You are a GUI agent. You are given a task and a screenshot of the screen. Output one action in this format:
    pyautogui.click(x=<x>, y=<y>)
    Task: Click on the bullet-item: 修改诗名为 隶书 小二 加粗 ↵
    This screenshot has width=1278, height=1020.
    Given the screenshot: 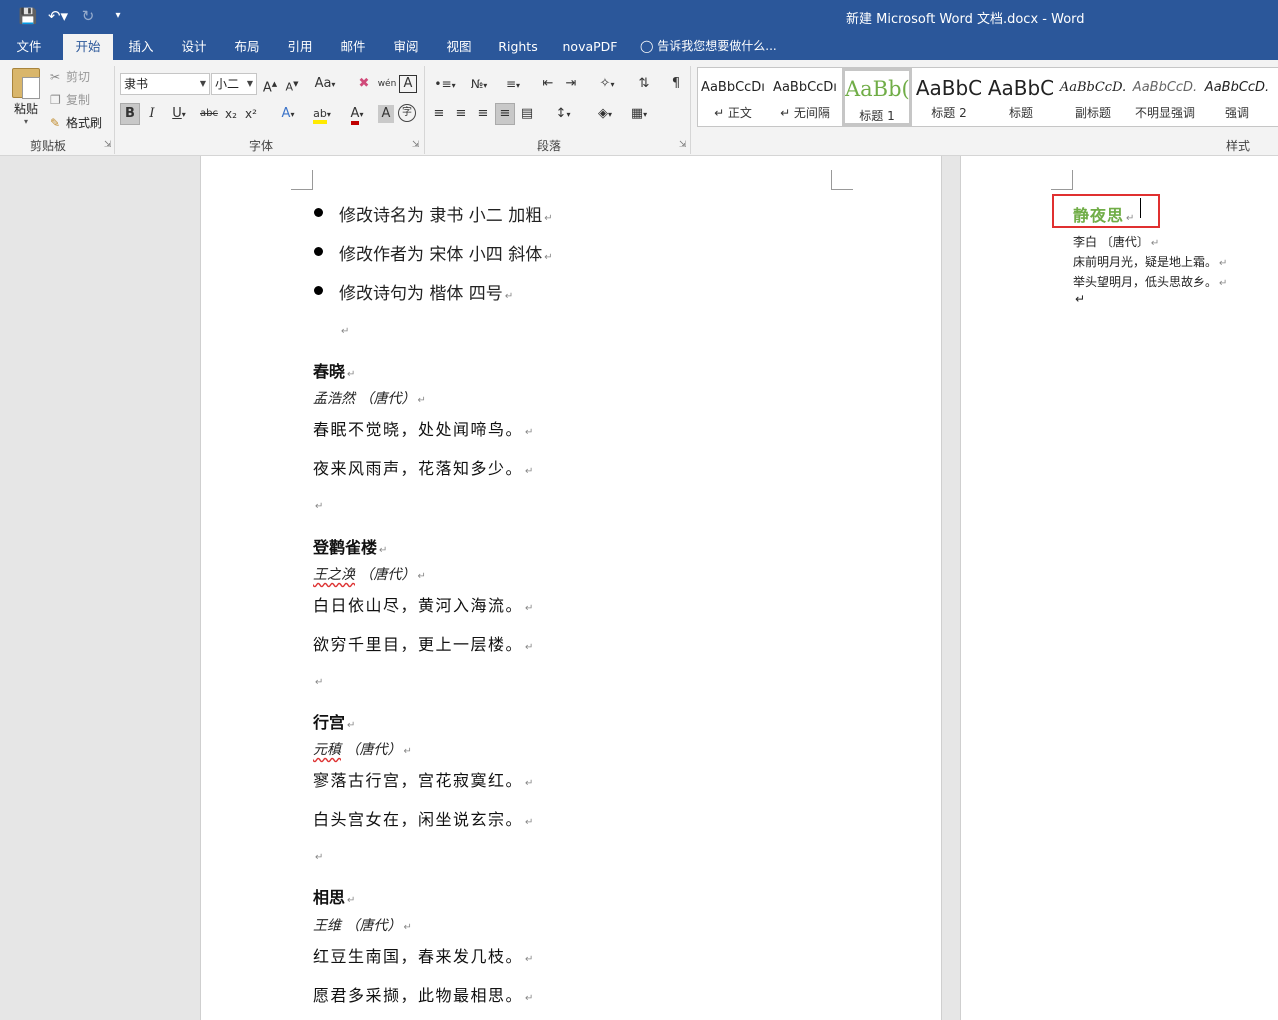 What is the action you would take?
    pyautogui.click(x=446, y=213)
    